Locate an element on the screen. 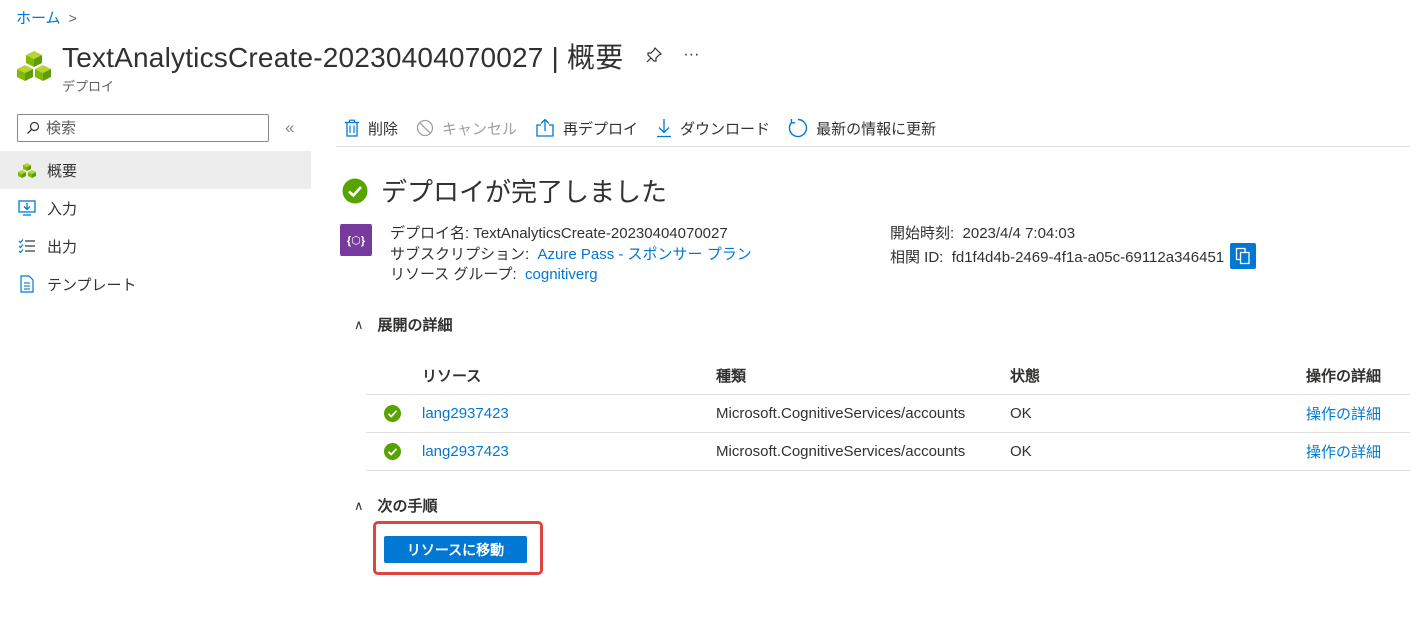 The height and width of the screenshot is (630, 1410). more-options-button: ··· is located at coordinates (691, 55).